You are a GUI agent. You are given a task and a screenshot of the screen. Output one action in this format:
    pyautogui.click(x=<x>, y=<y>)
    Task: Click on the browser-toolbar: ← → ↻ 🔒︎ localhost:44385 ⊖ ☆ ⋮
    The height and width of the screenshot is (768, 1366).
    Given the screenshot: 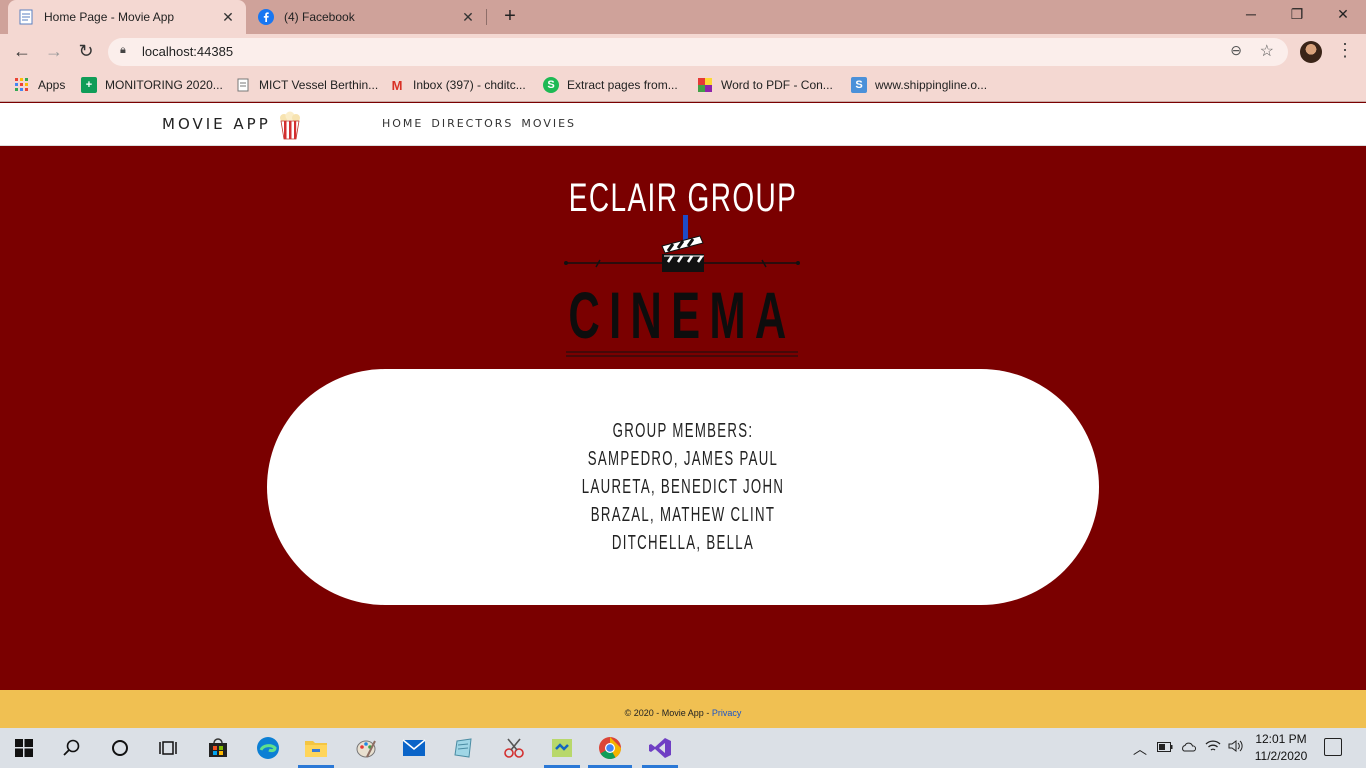 What is the action you would take?
    pyautogui.click(x=683, y=52)
    